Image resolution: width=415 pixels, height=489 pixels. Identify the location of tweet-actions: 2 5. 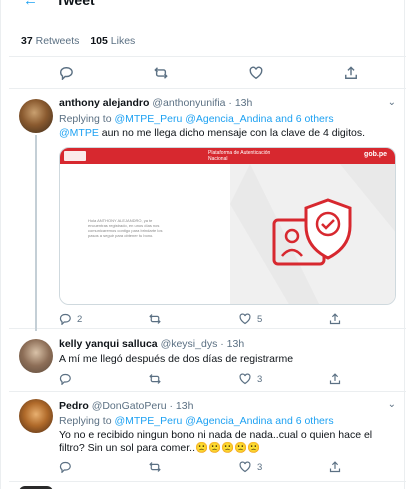
(209, 320).